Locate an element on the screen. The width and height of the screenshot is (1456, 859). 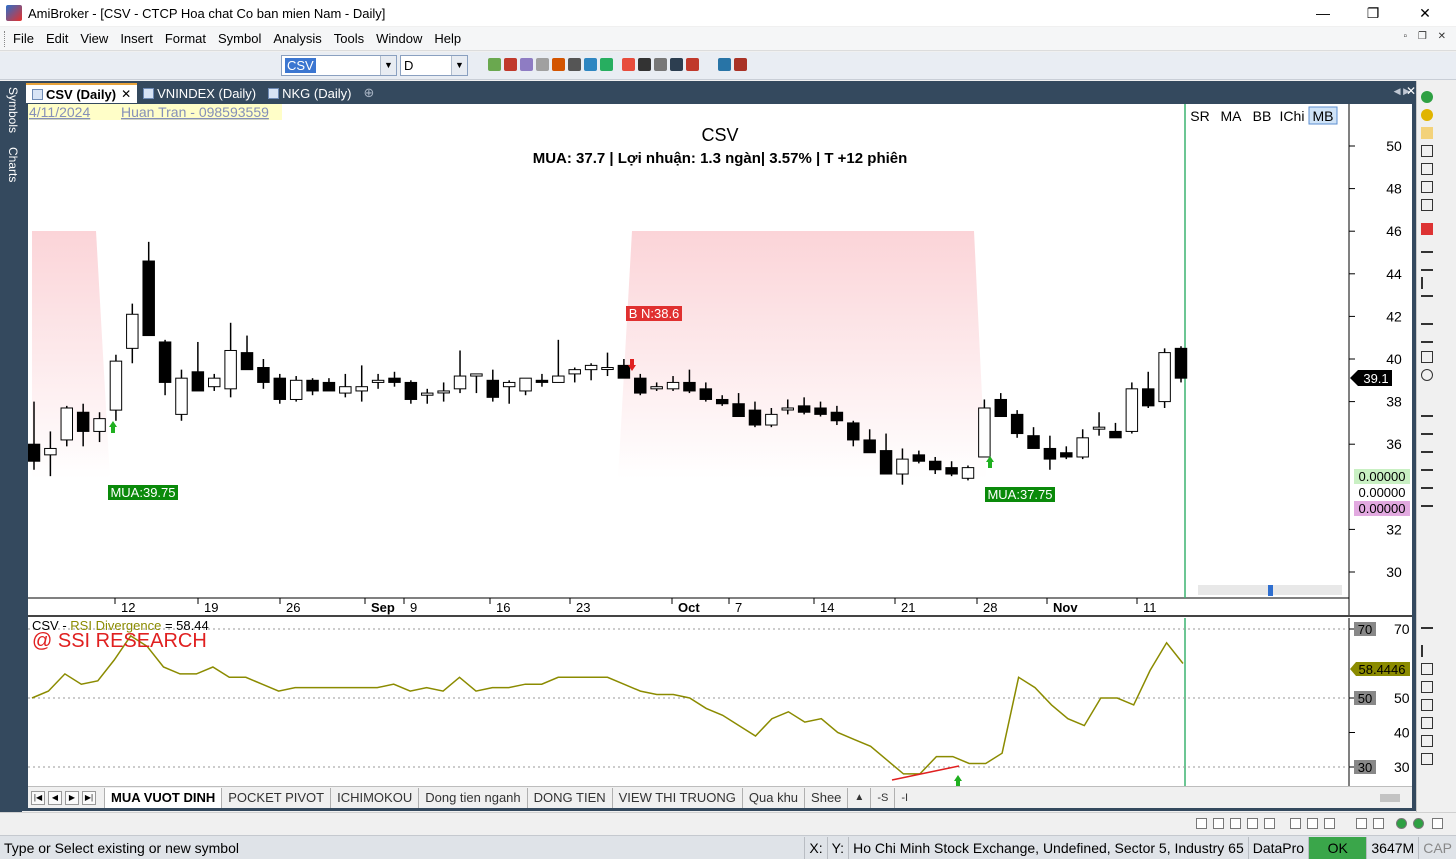
add-tab-icon: ⊕ is located at coordinates (368, 93).